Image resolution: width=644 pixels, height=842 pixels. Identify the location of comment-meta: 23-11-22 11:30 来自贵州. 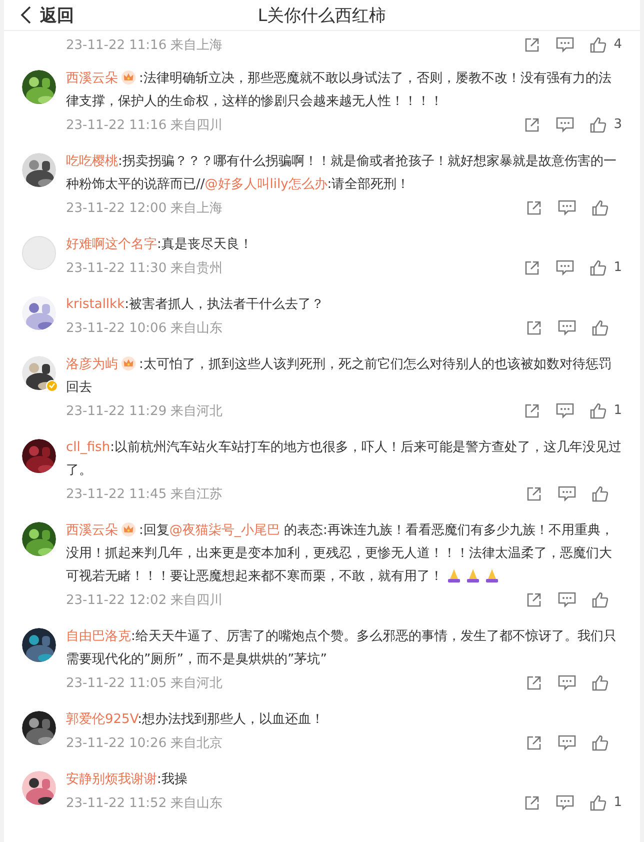
(144, 268).